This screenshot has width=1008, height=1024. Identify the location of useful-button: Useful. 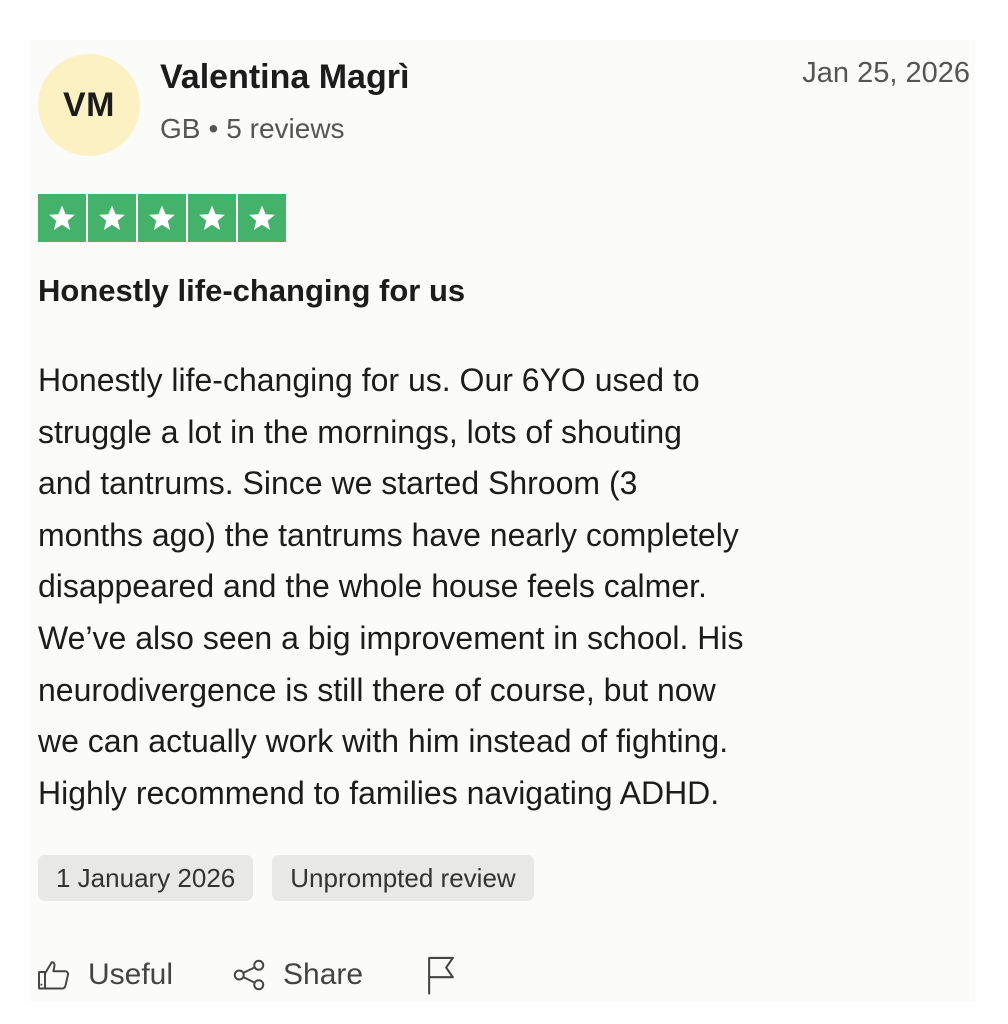
(104, 975).